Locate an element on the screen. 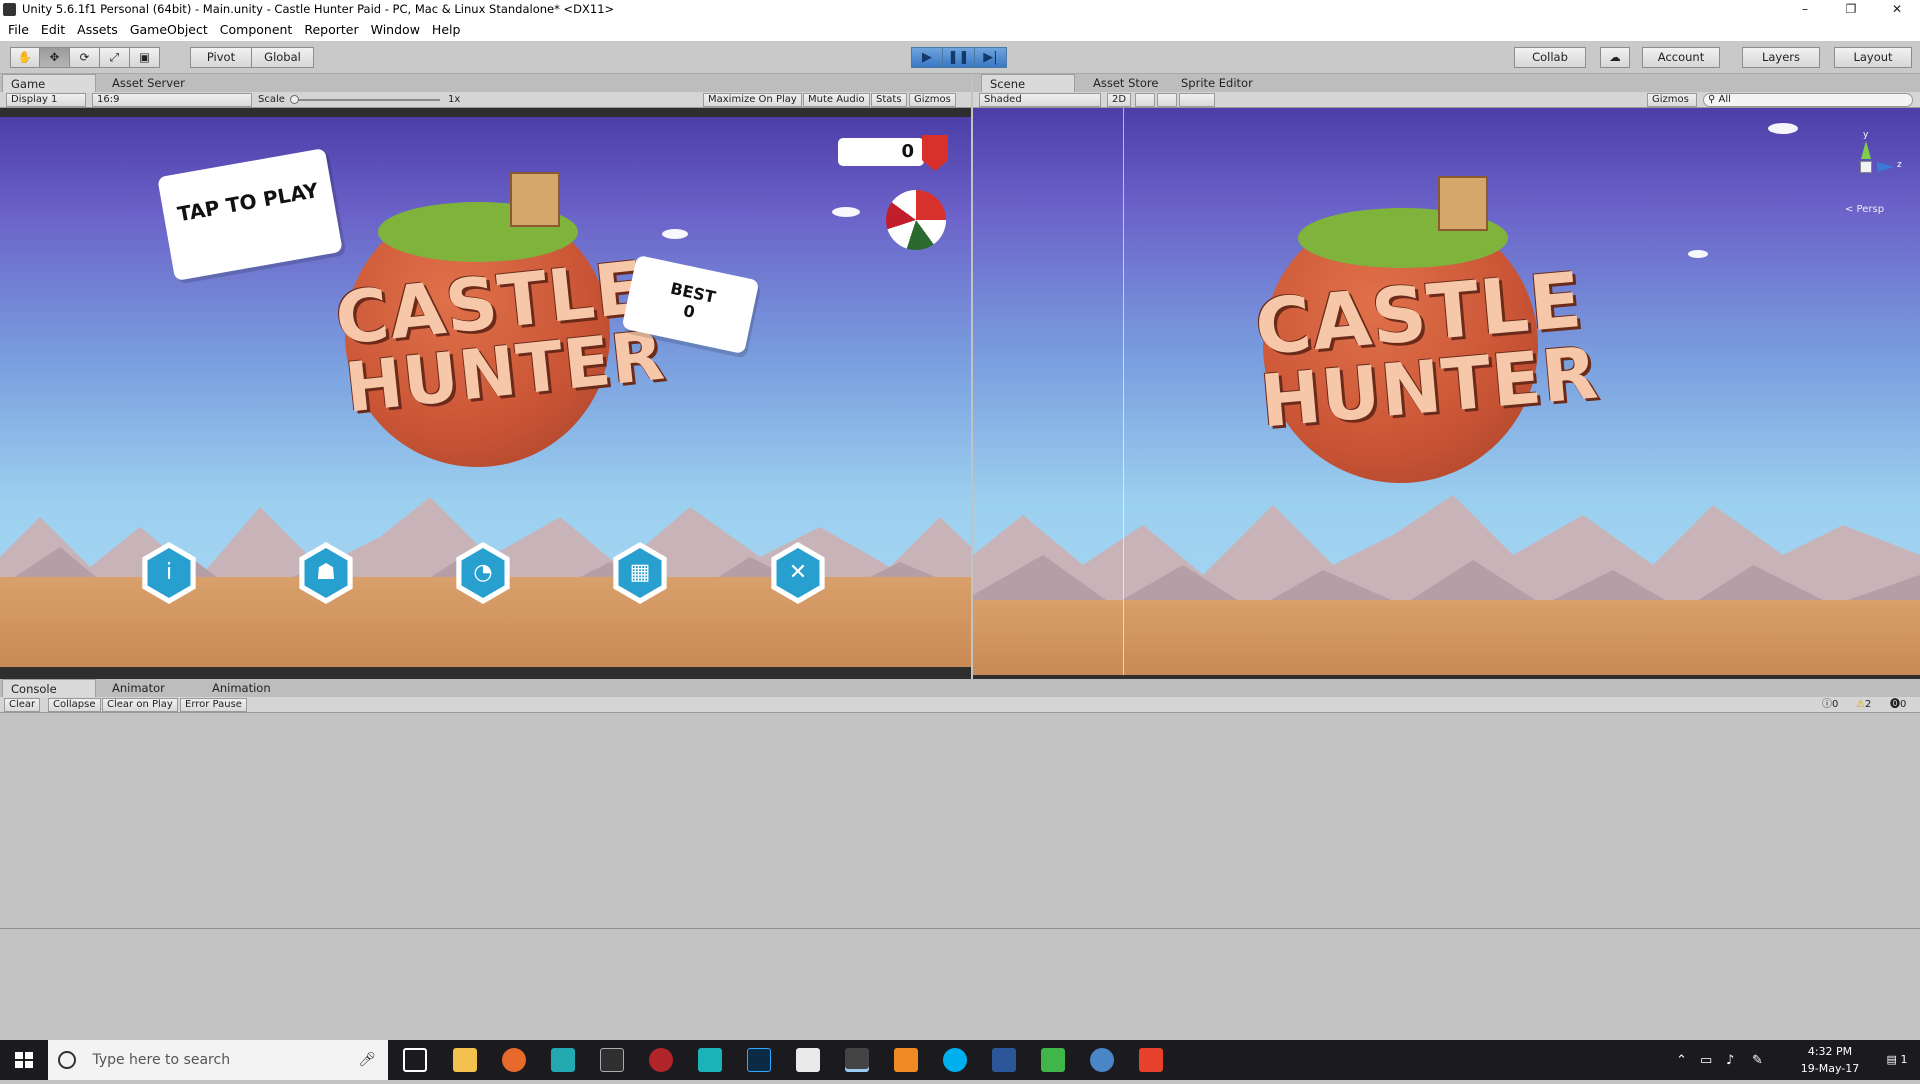  microphone-icon: 🎤︎ is located at coordinates (367, 1060).